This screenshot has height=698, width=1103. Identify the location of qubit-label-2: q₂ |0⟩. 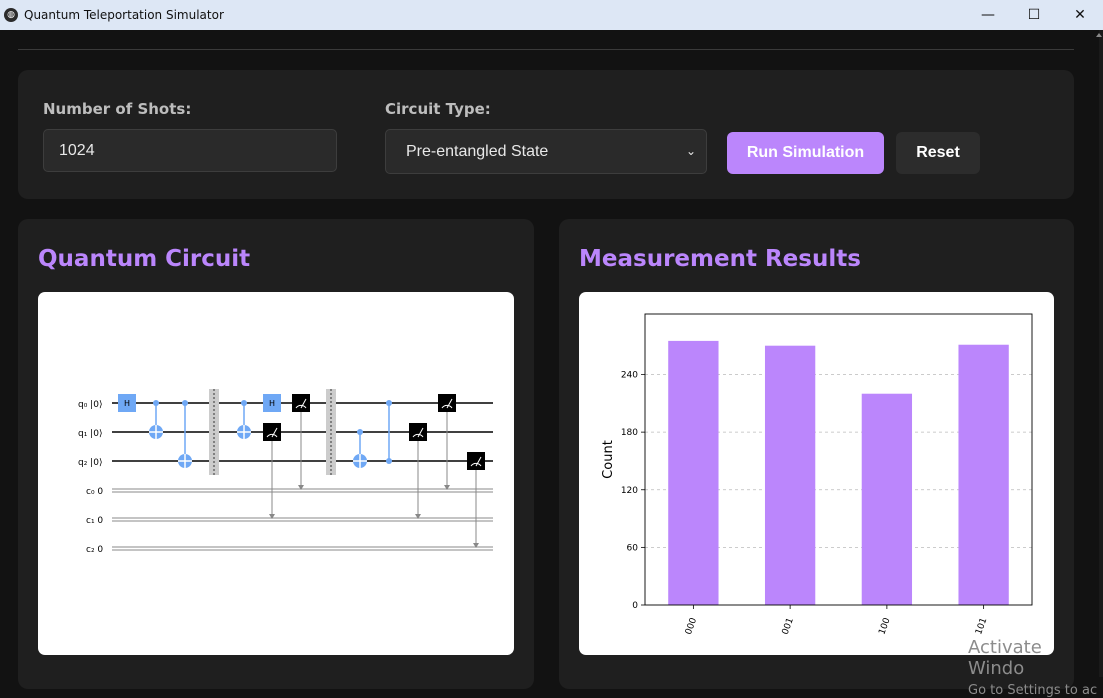
(90, 463).